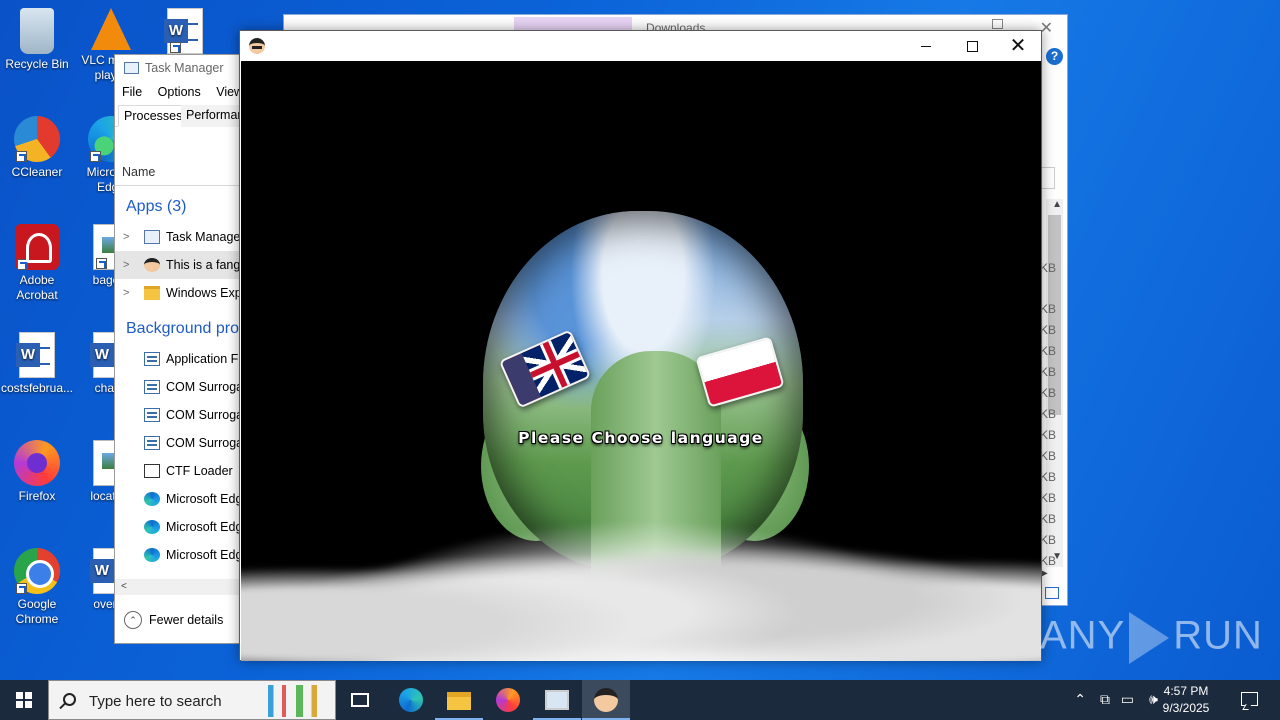  What do you see at coordinates (37, 611) in the screenshot?
I see `desktop-icon-label: Google Chrome` at bounding box center [37, 611].